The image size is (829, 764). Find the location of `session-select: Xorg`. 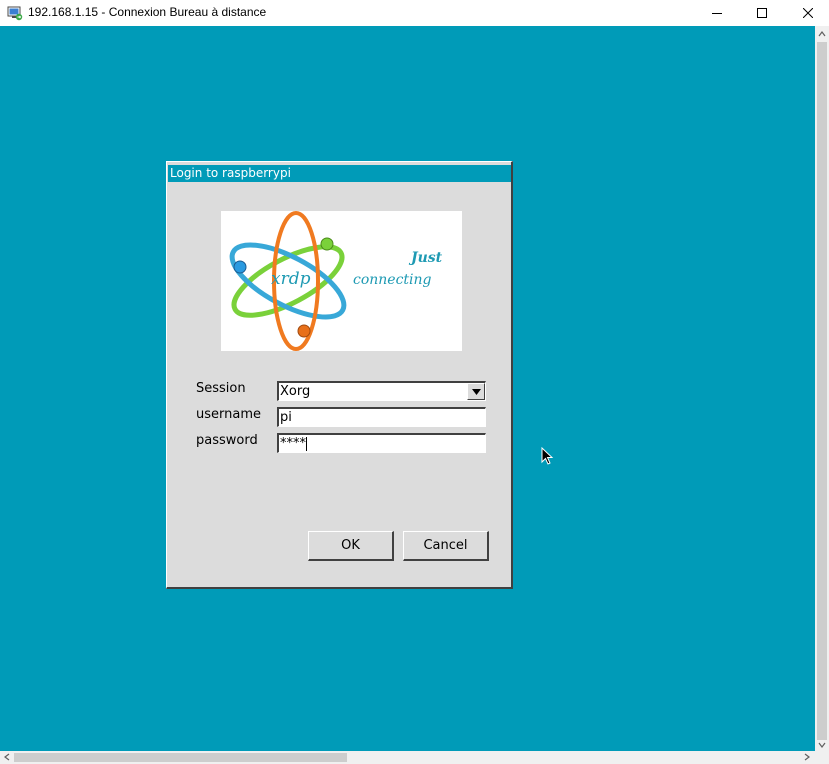

session-select: Xorg is located at coordinates (381, 391).